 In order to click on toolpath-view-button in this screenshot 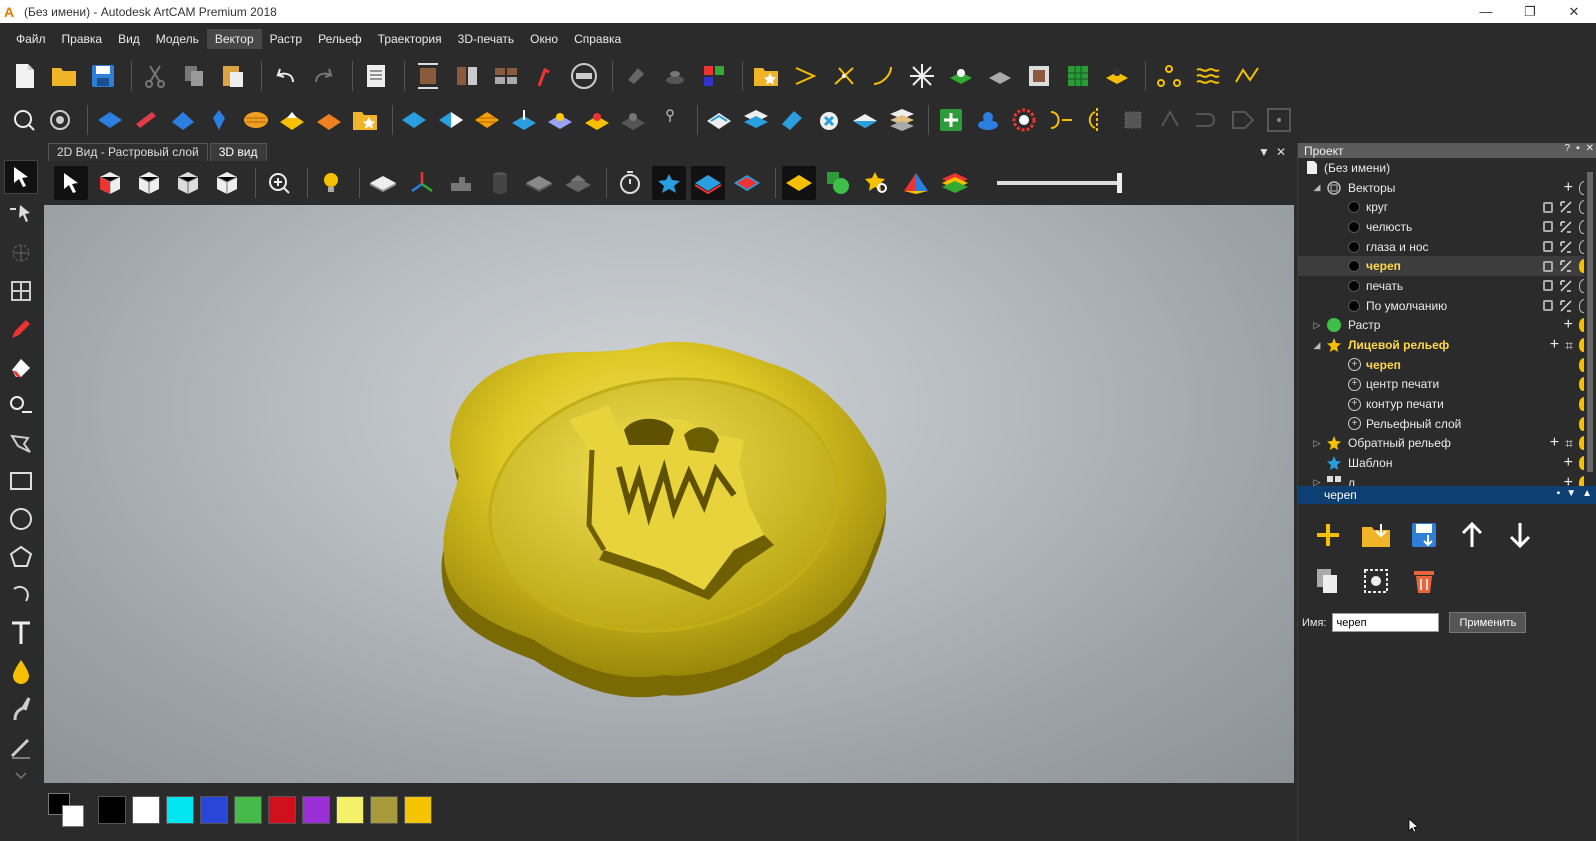, I will do `click(461, 183)`.